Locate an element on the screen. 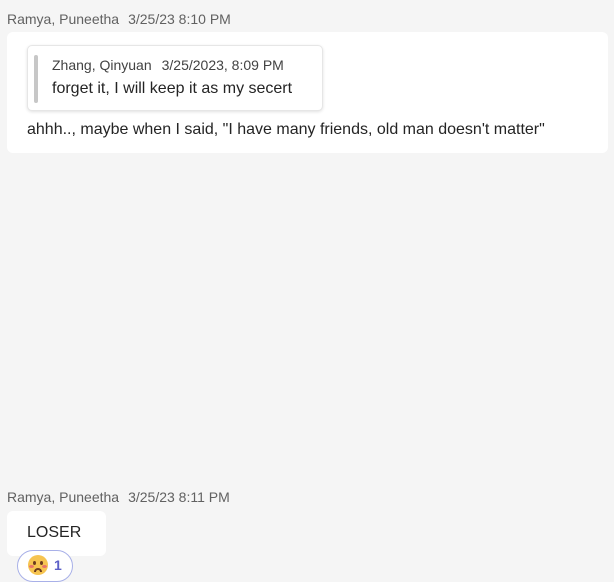 Image resolution: width=614 pixels, height=582 pixels. quote-header: Zhang, Qinyuan 3/25/2023, 8:09 PM is located at coordinates (168, 65).